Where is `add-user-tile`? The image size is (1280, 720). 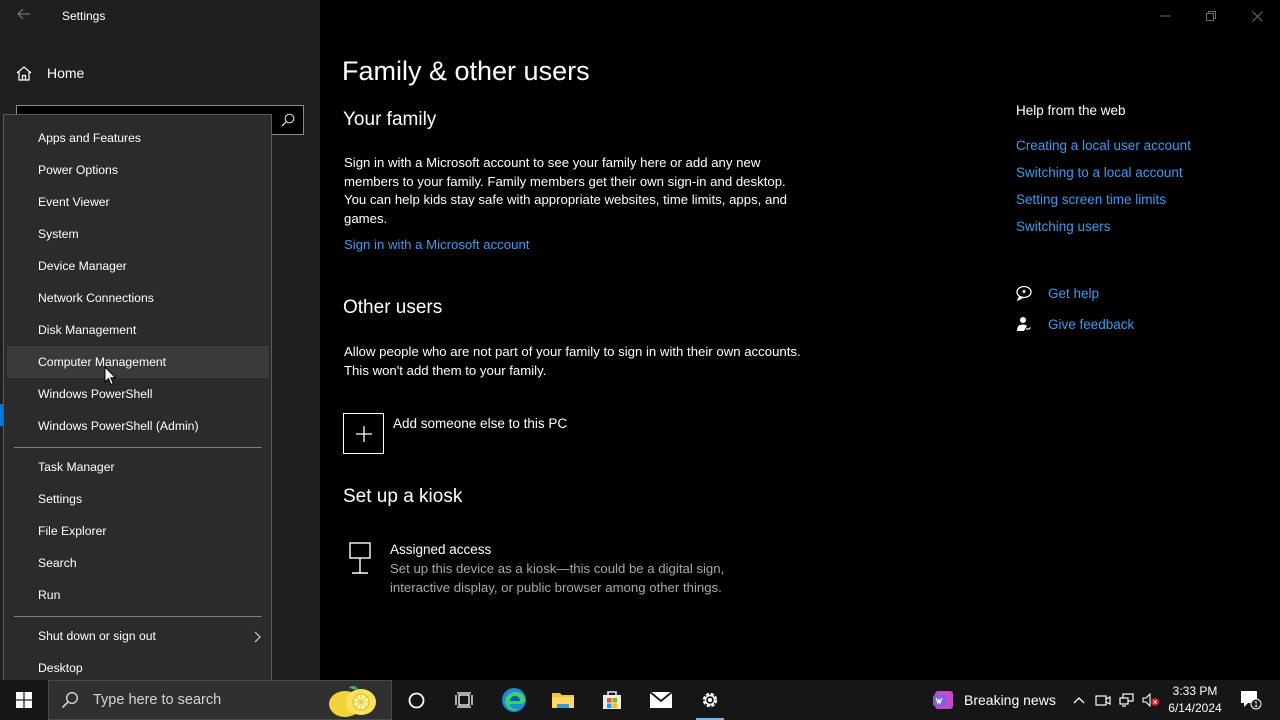
add-user-tile is located at coordinates (363, 433).